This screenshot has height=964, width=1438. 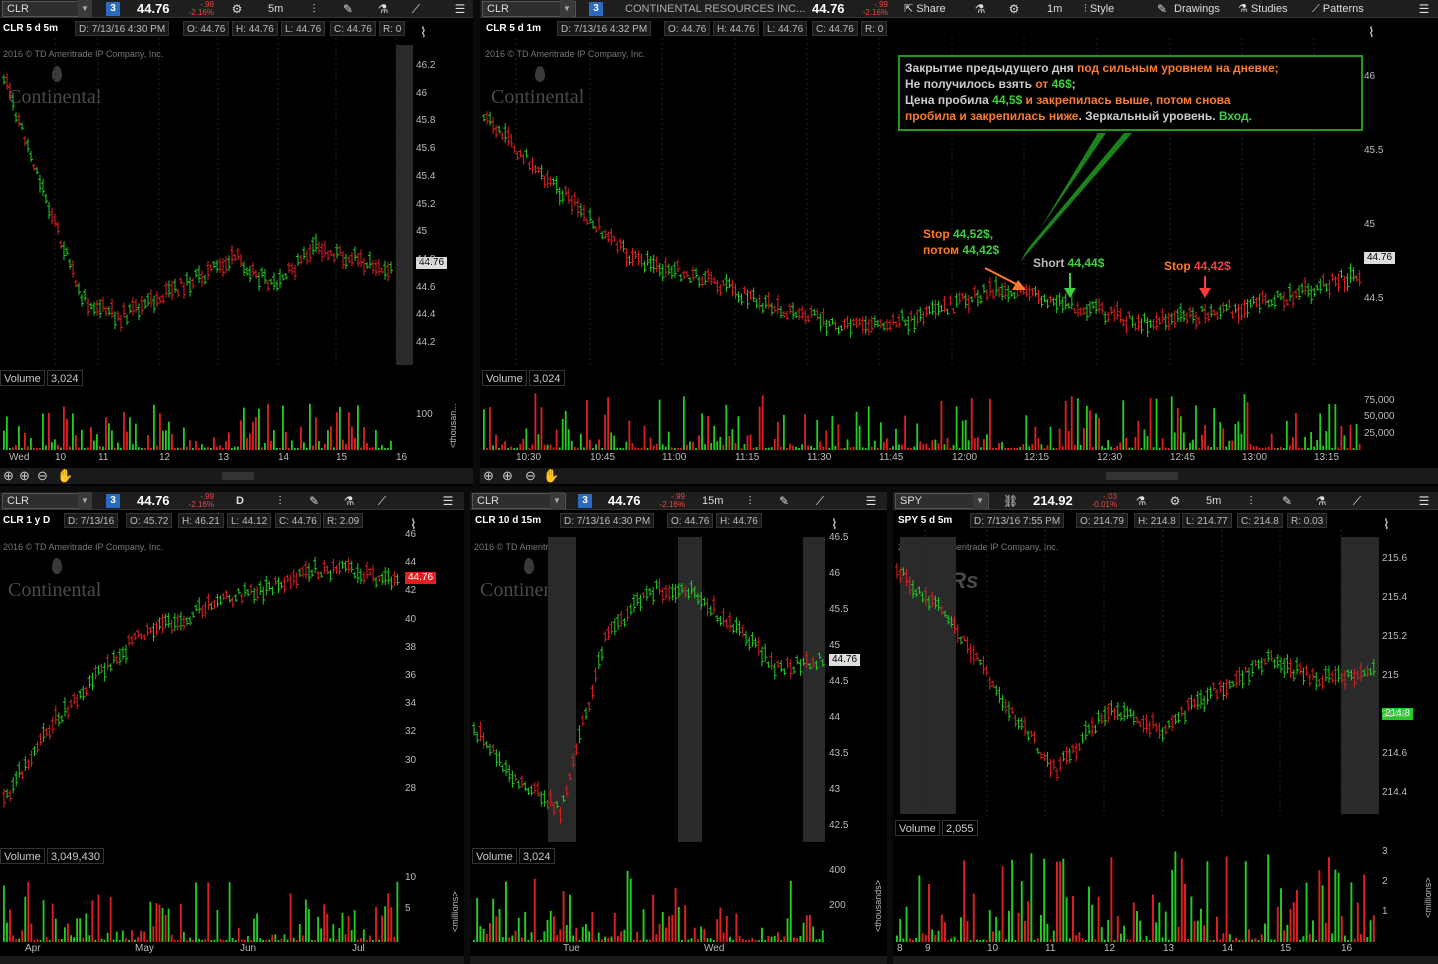 What do you see at coordinates (1379, 416) in the screenshot?
I see `volume-tick: 50,000` at bounding box center [1379, 416].